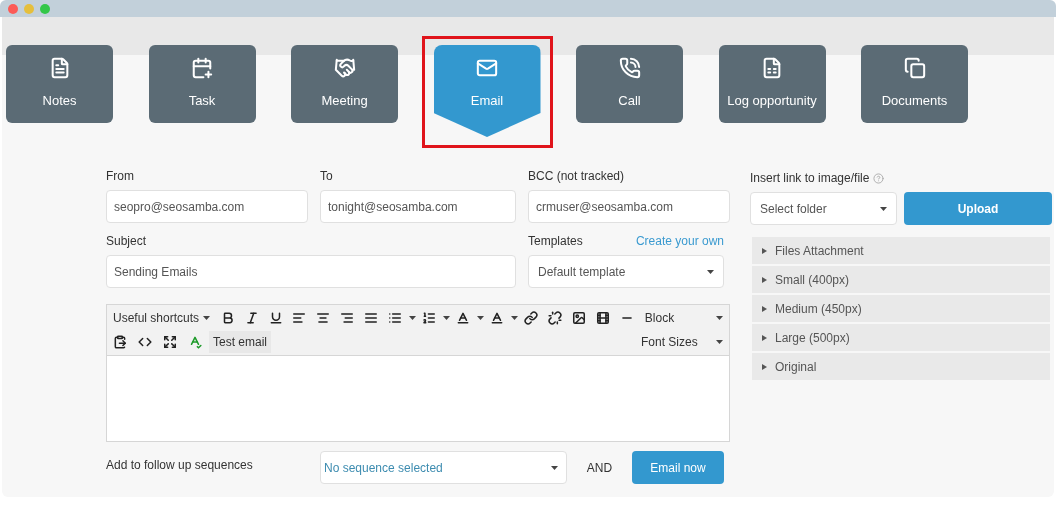 The image size is (1056, 512). I want to click on phone-icon, so click(629, 68).